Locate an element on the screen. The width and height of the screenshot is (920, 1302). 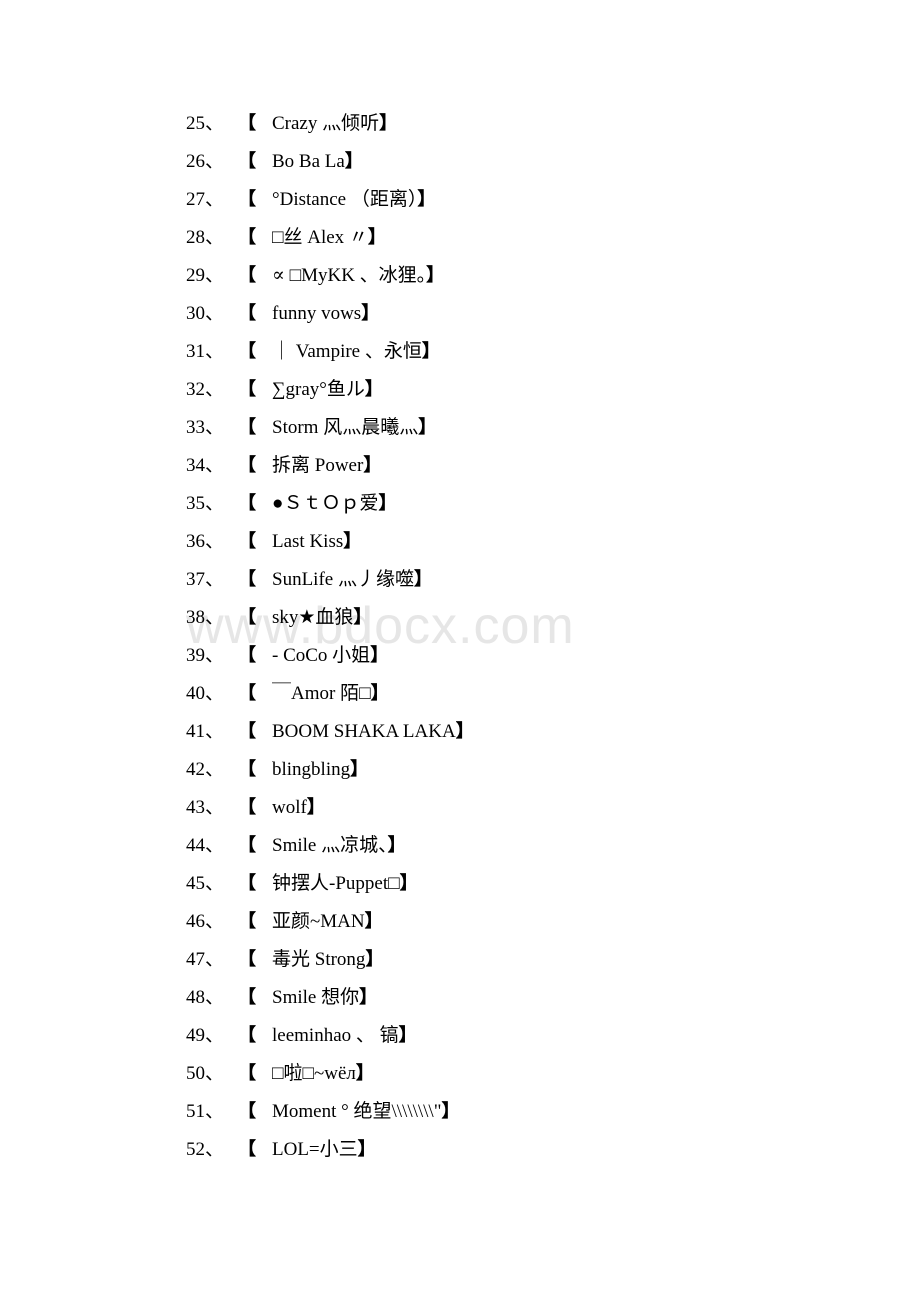
list-item-content: 【 funny vows】 is located at coordinates (308, 314).